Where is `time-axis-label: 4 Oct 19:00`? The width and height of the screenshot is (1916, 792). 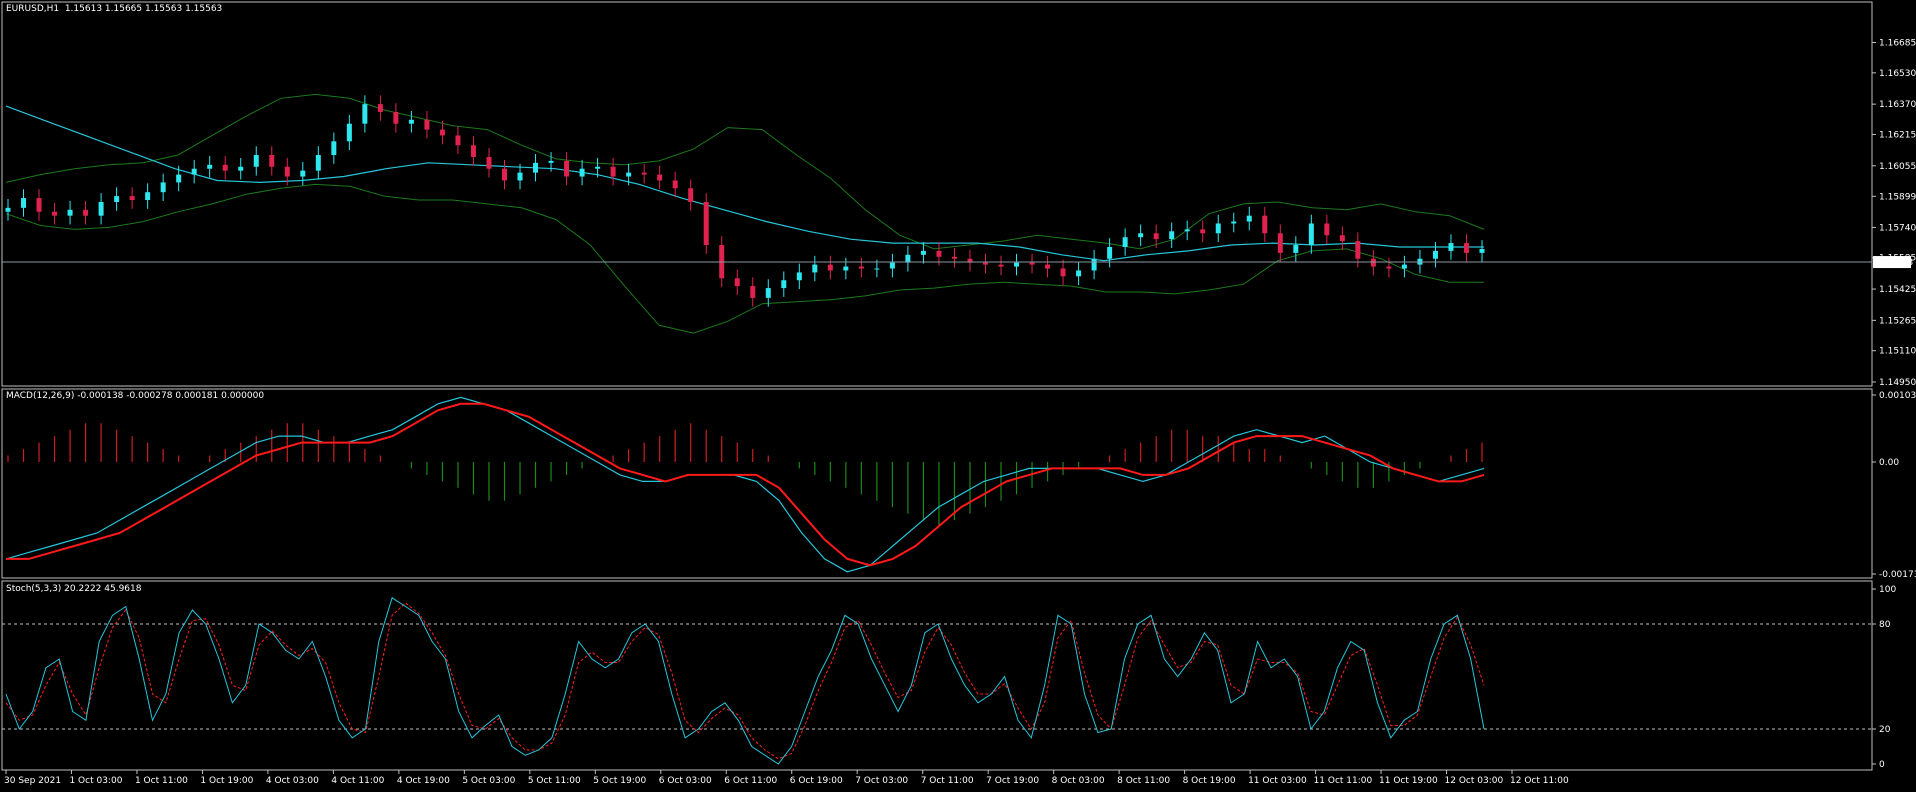
time-axis-label: 4 Oct 19:00 is located at coordinates (423, 781).